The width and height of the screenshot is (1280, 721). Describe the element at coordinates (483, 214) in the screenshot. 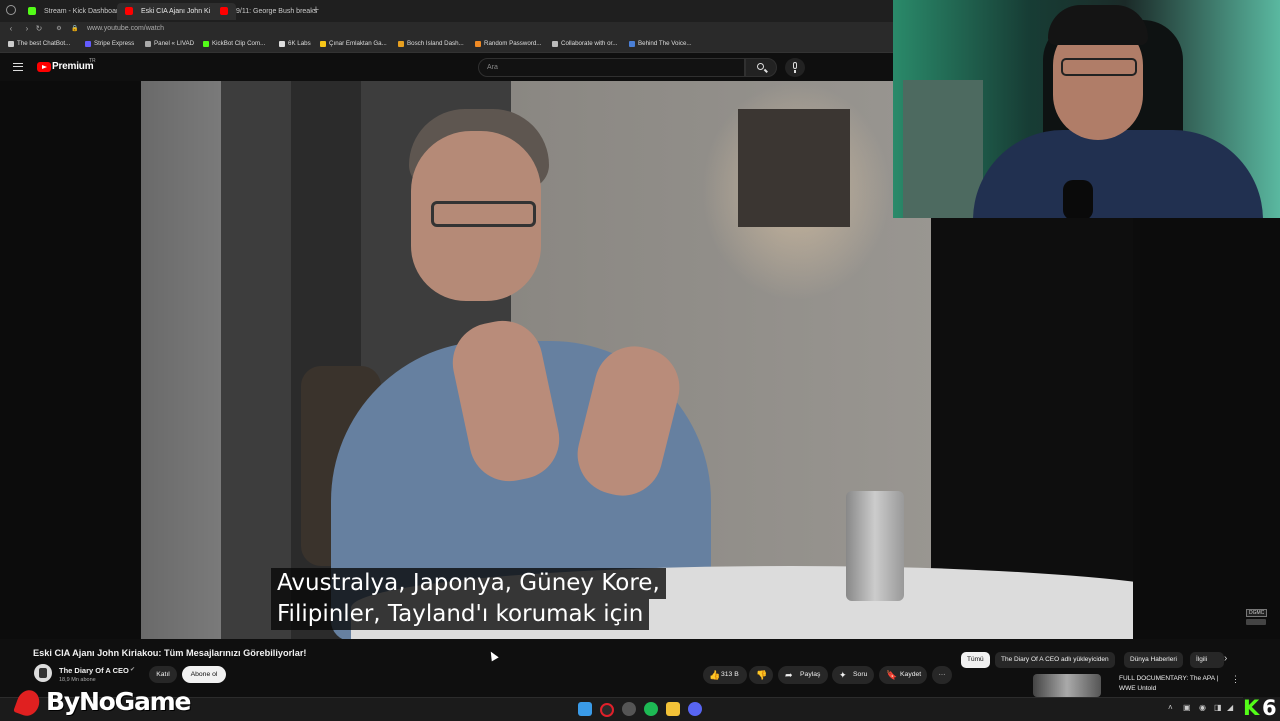

I see `speaker-glasses` at that location.